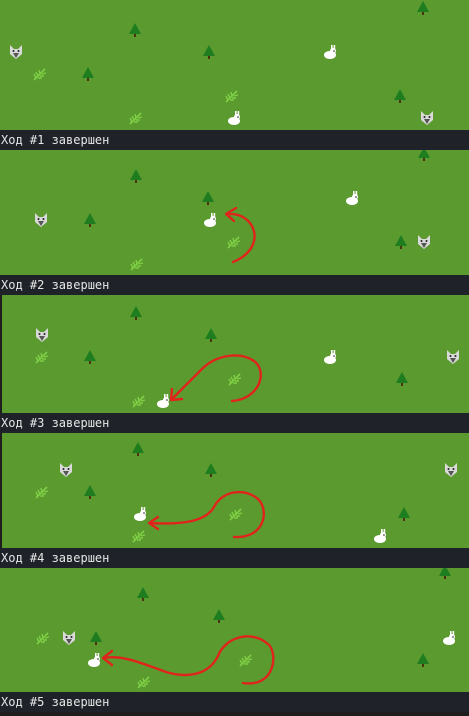  Describe the element at coordinates (234, 423) in the screenshot. I see `turn-caption: Ход #3 завершен` at that location.